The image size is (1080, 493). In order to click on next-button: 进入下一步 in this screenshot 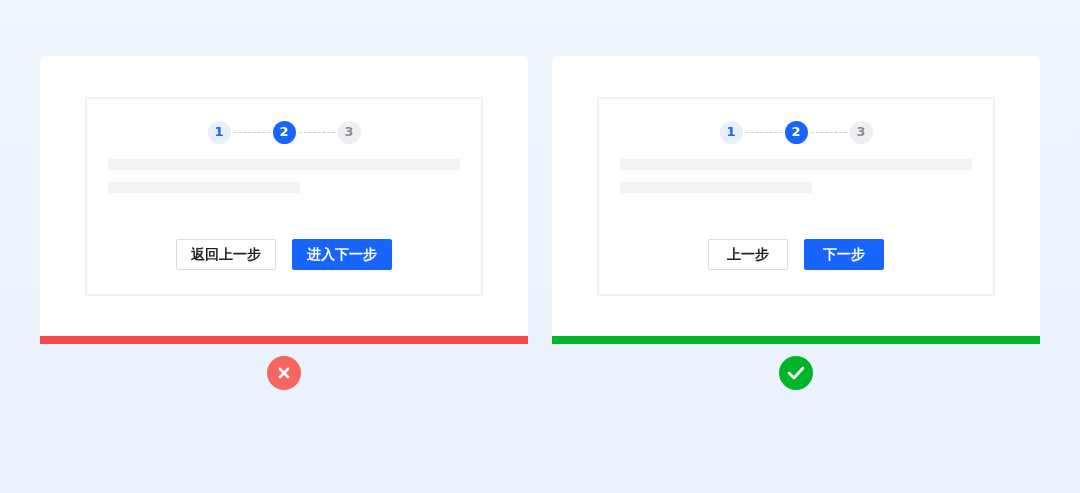, I will do `click(342, 254)`.